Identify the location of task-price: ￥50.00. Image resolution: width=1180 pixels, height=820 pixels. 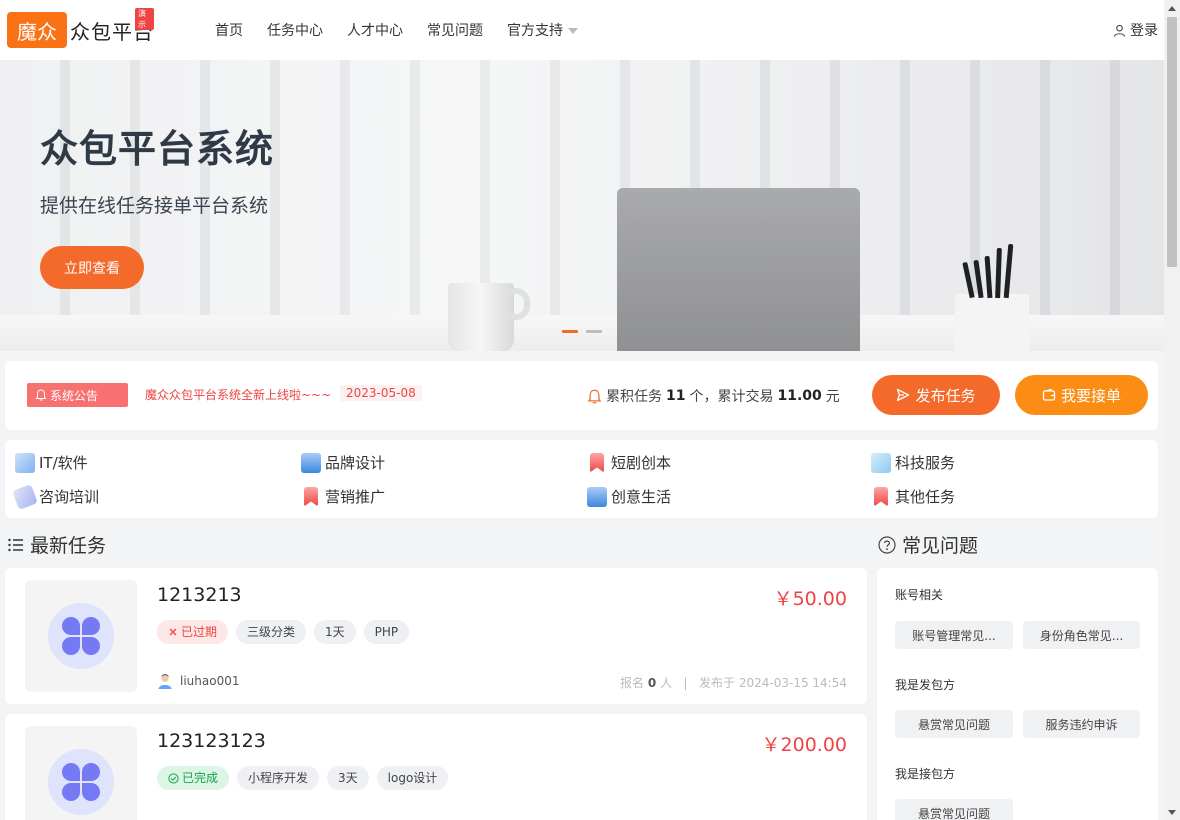
(810, 599).